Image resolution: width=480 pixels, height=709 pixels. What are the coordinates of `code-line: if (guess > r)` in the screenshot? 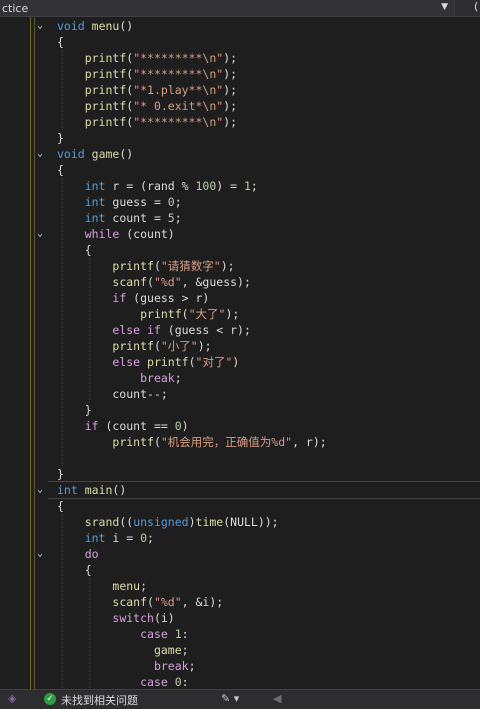 It's located at (133, 298).